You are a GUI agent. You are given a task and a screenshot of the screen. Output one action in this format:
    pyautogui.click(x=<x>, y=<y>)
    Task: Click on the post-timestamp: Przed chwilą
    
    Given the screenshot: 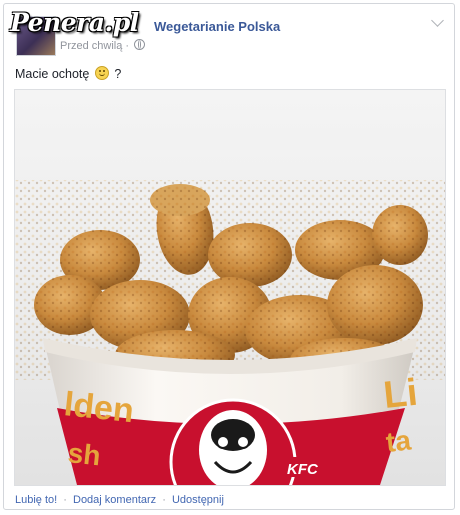 What is the action you would take?
    pyautogui.click(x=91, y=46)
    